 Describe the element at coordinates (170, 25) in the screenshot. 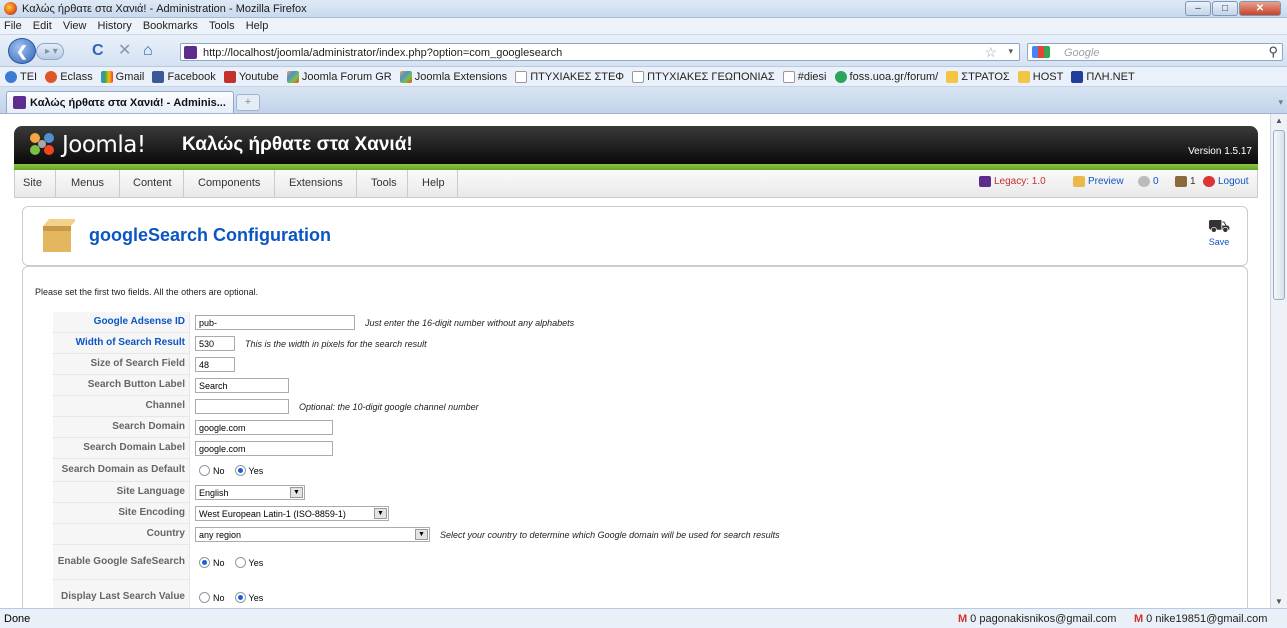

I see `menu-bookmarks: Bookmarks` at that location.